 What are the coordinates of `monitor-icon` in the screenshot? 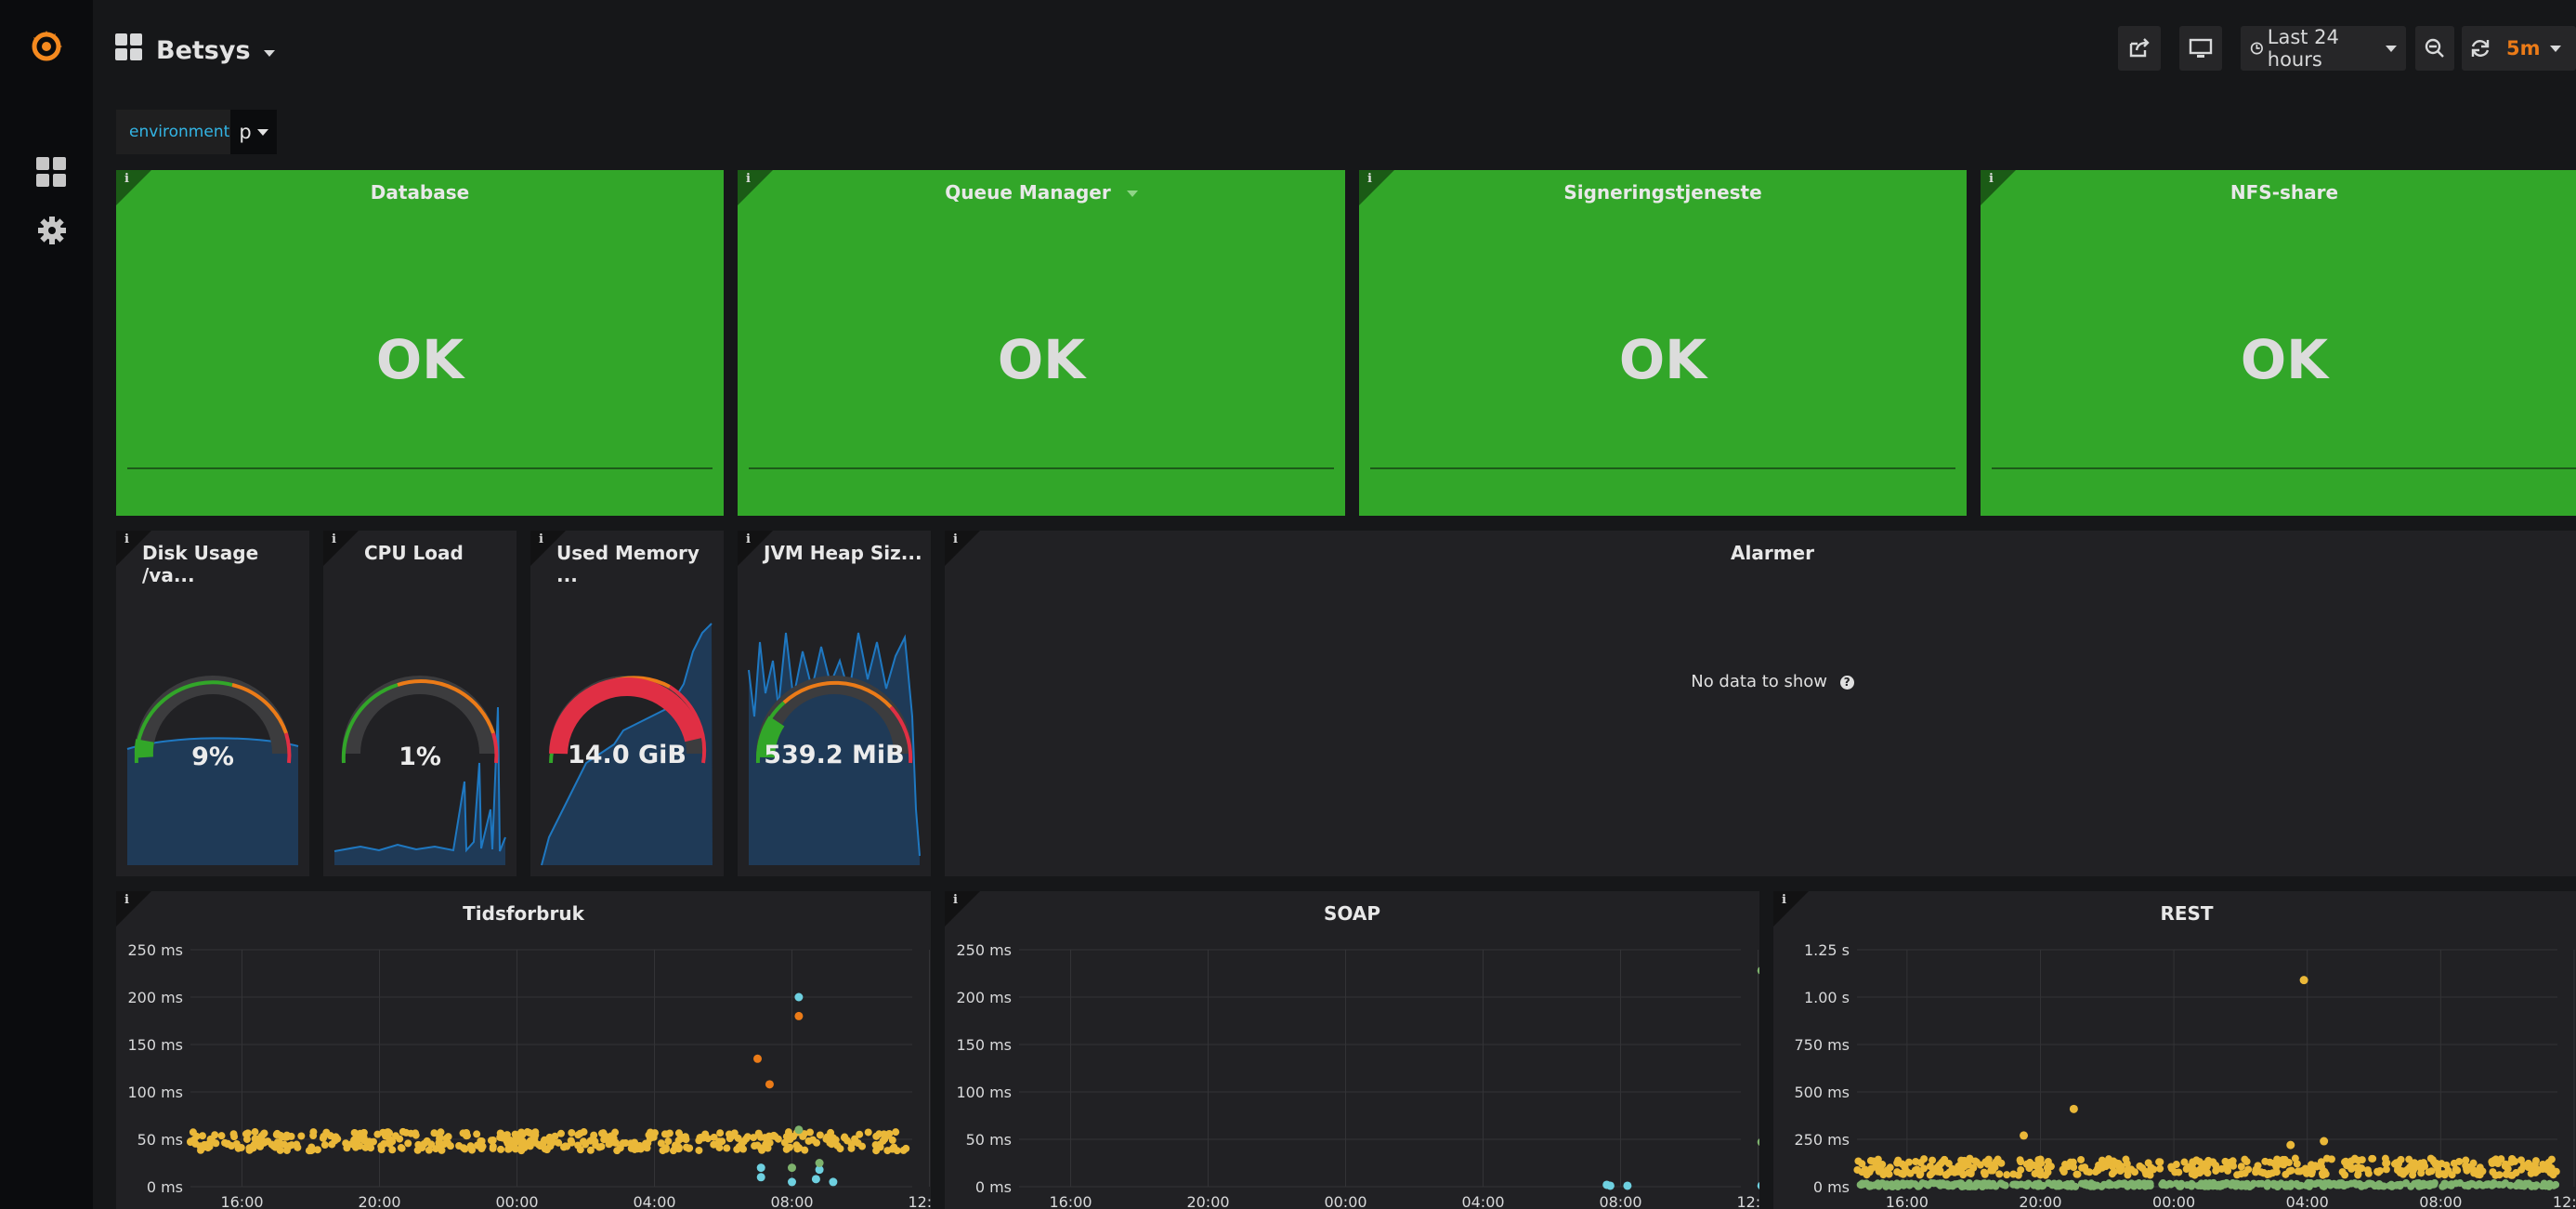 It's located at (2201, 48).